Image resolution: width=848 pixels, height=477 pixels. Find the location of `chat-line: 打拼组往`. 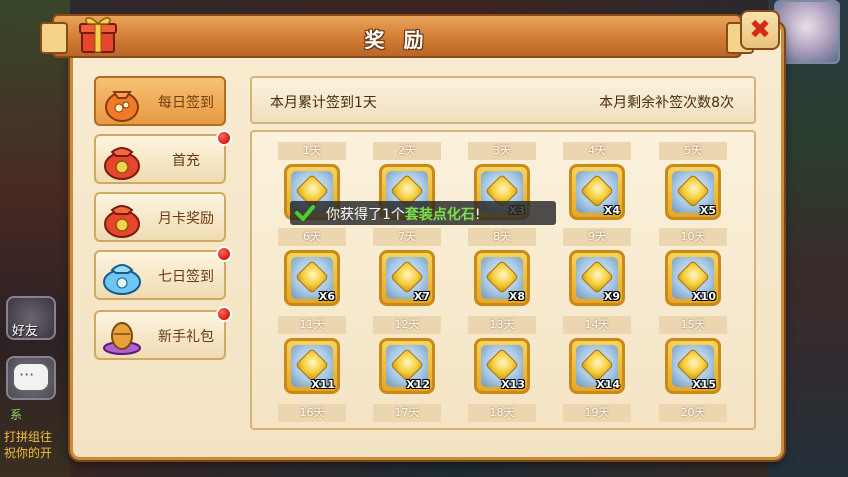

chat-line: 打拼组往 is located at coordinates (28, 437).